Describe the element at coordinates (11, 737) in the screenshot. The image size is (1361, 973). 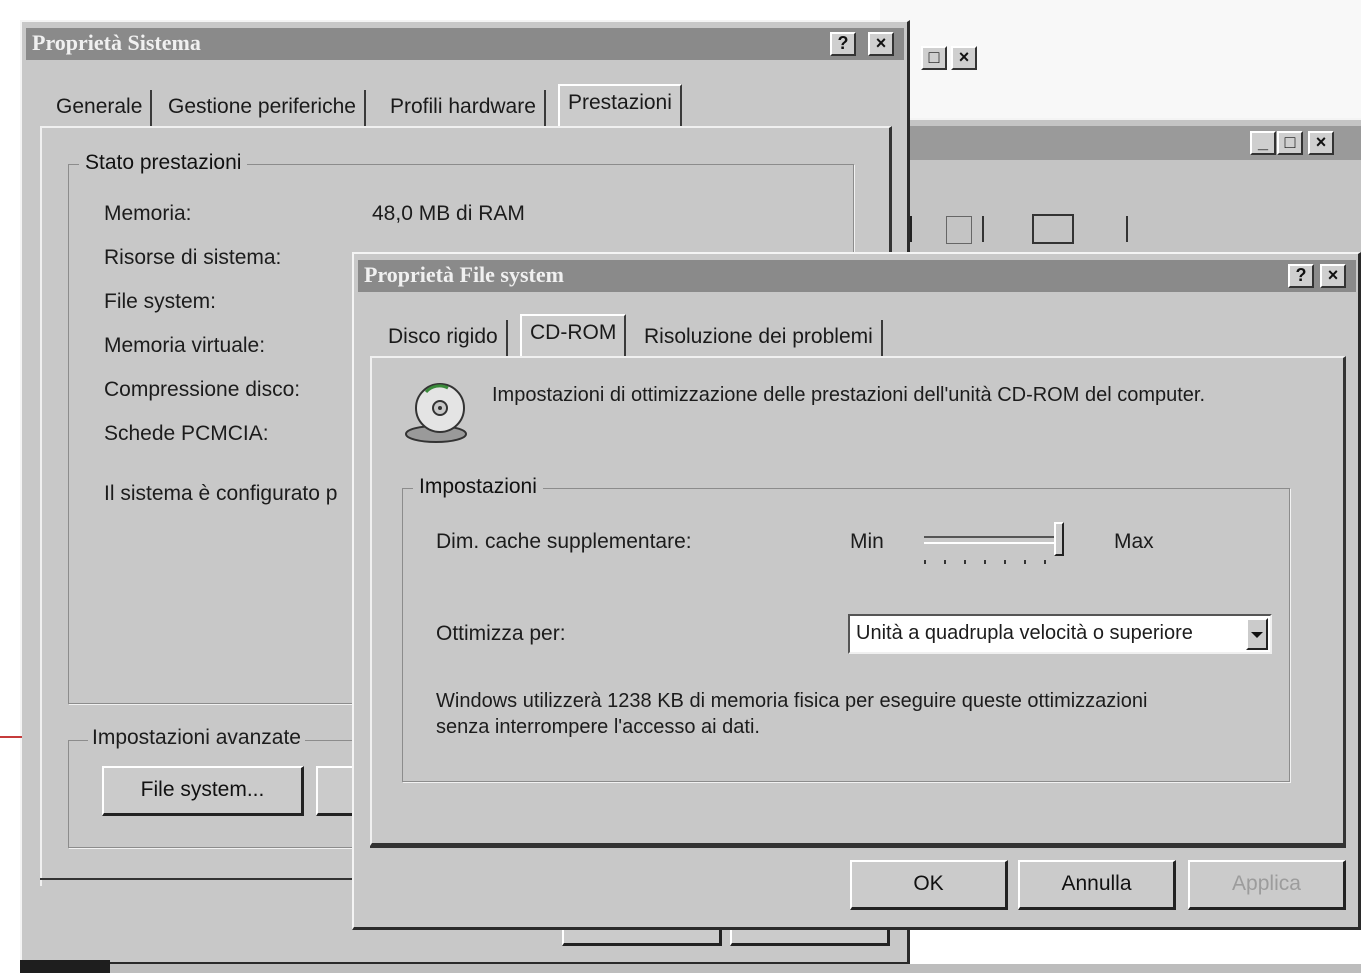
I see `accent-line` at that location.